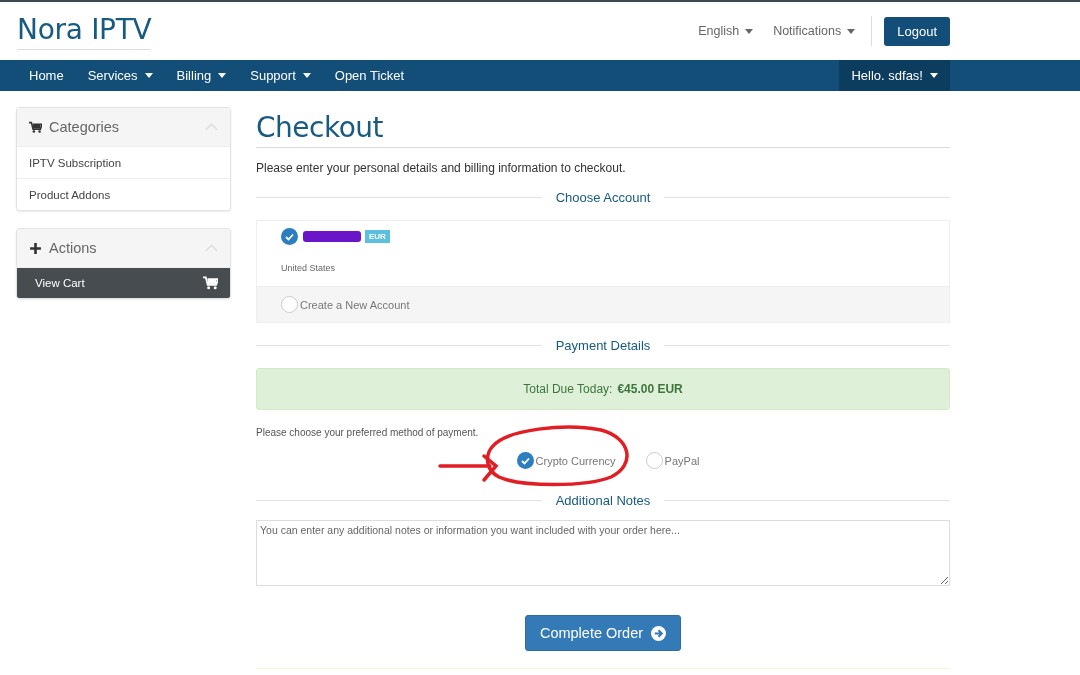 The width and height of the screenshot is (1080, 675). Describe the element at coordinates (201, 75) in the screenshot. I see `nav-item: Billing` at that location.